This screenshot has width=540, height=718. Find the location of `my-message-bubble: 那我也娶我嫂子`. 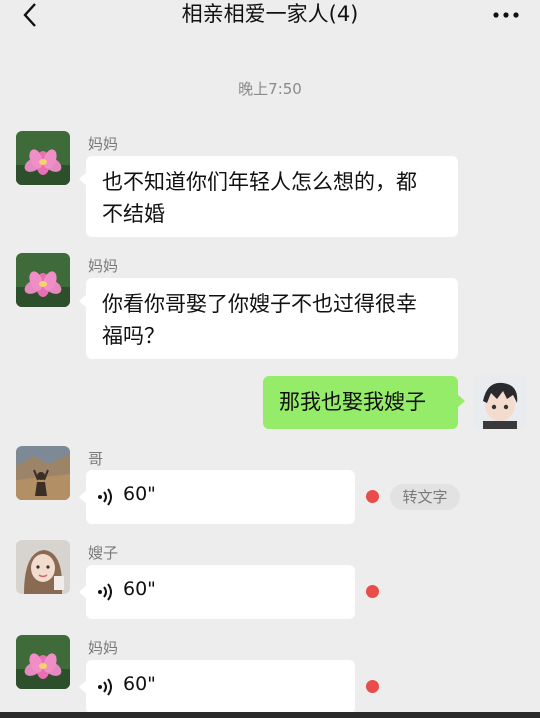

my-message-bubble: 那我也娶我嫂子 is located at coordinates (364, 402).